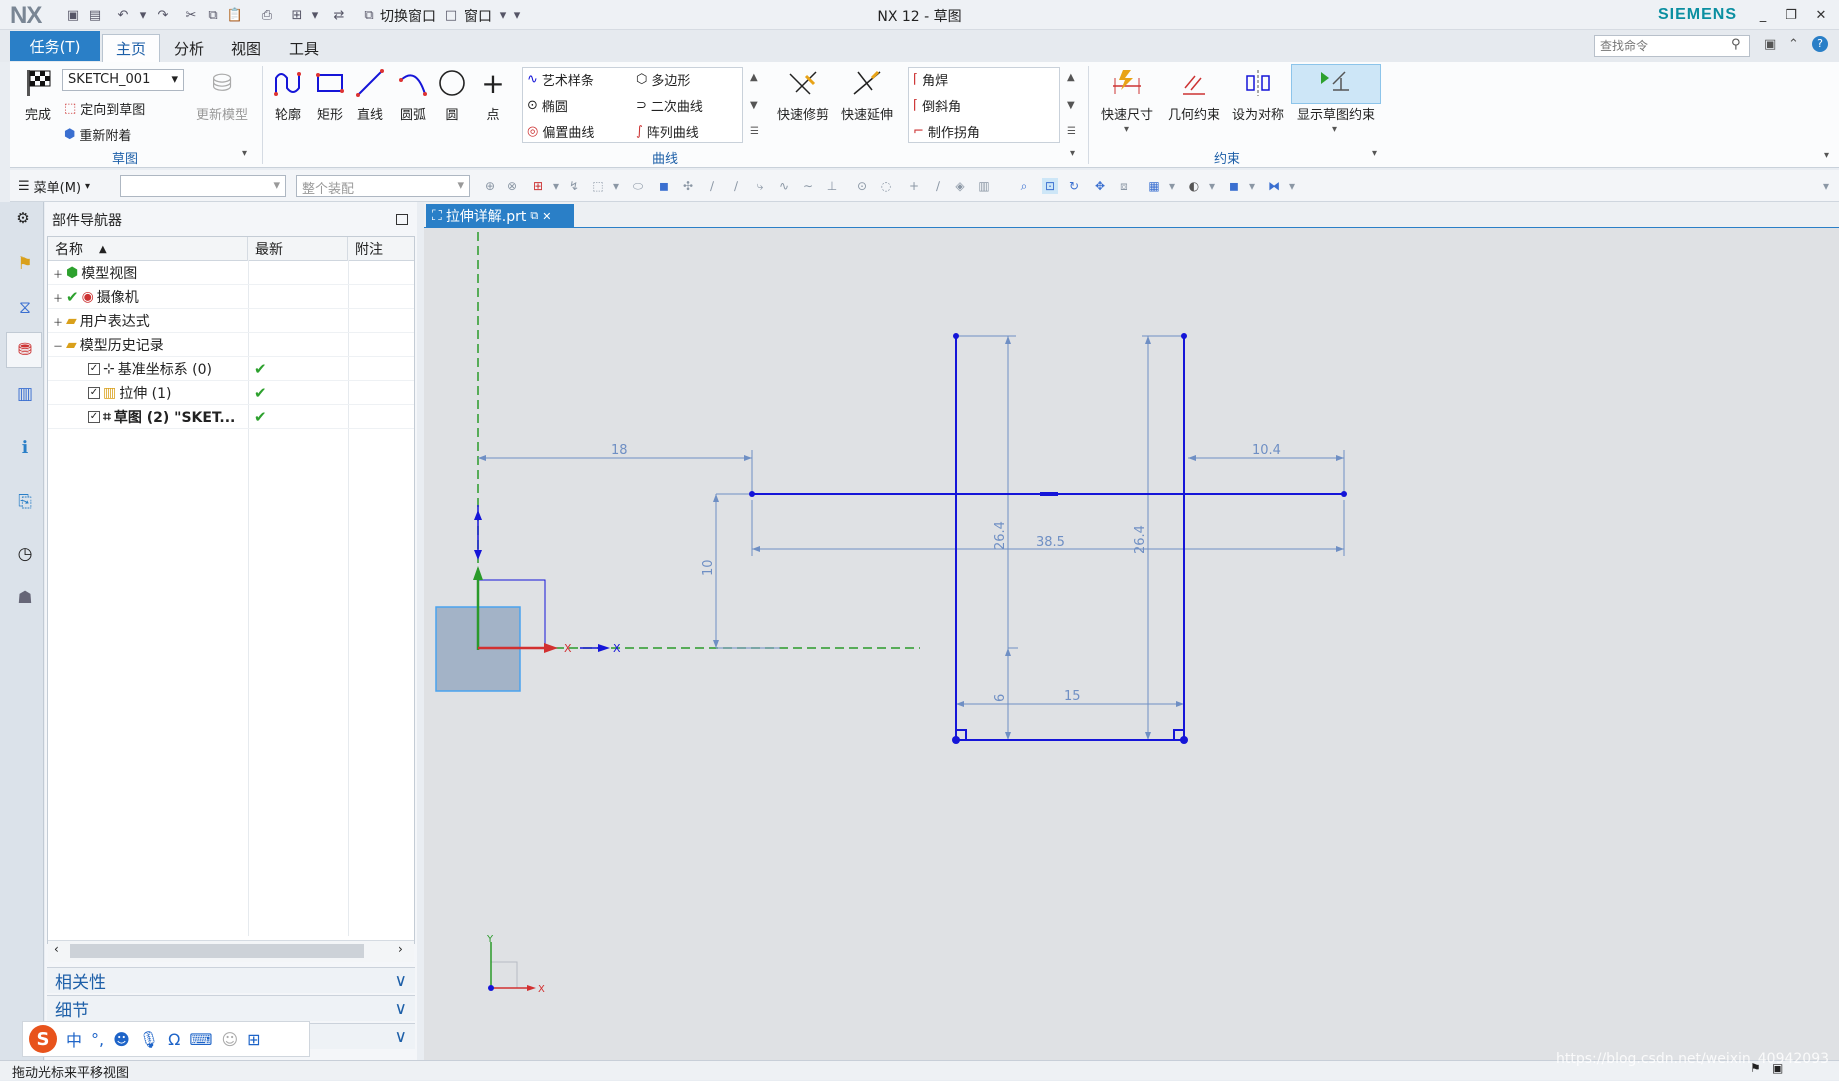  I want to click on minimize-icon: _, so click(1763, 15).